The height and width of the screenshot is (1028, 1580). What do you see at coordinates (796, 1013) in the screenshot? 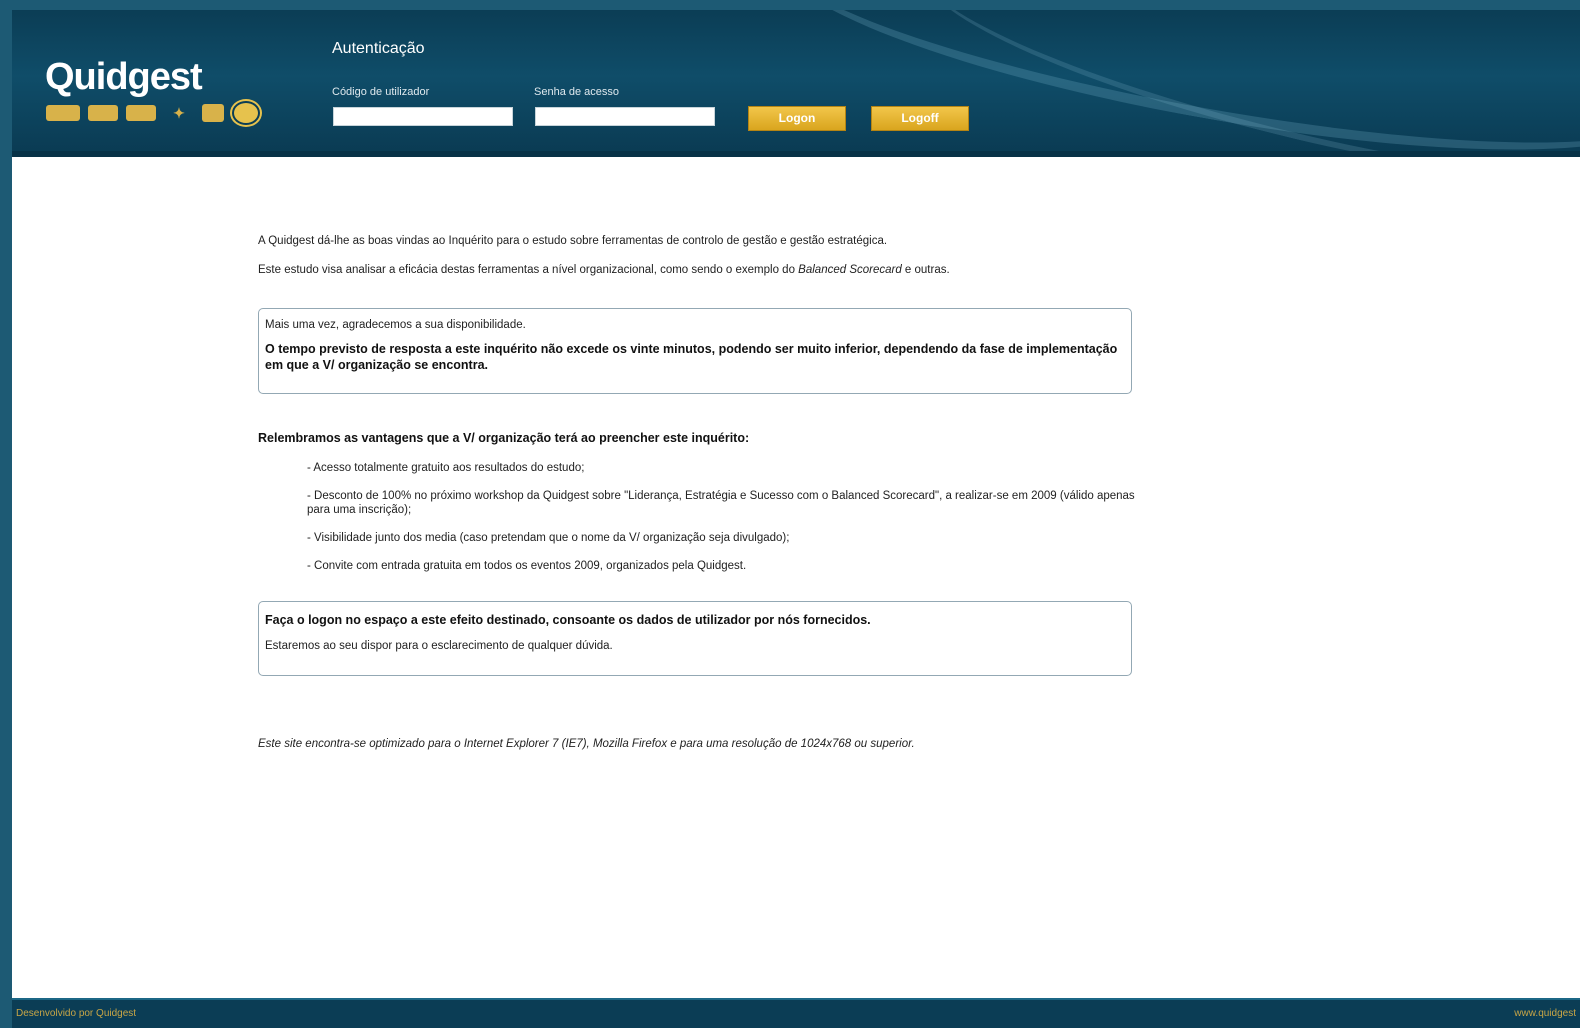
I see `footer: Desenvolvido por Quidgest www.quidgest` at bounding box center [796, 1013].